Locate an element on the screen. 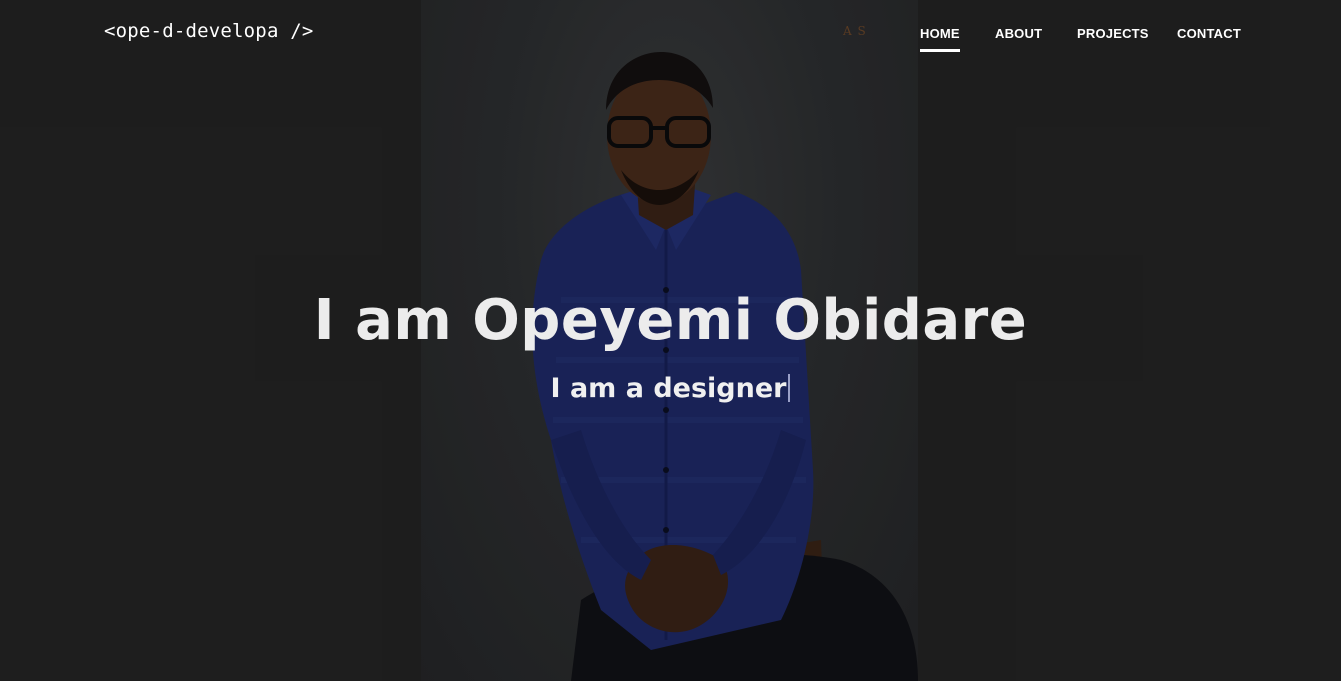 Image resolution: width=1341 pixels, height=681 pixels. nav-item-about: ABOUT is located at coordinates (1018, 33).